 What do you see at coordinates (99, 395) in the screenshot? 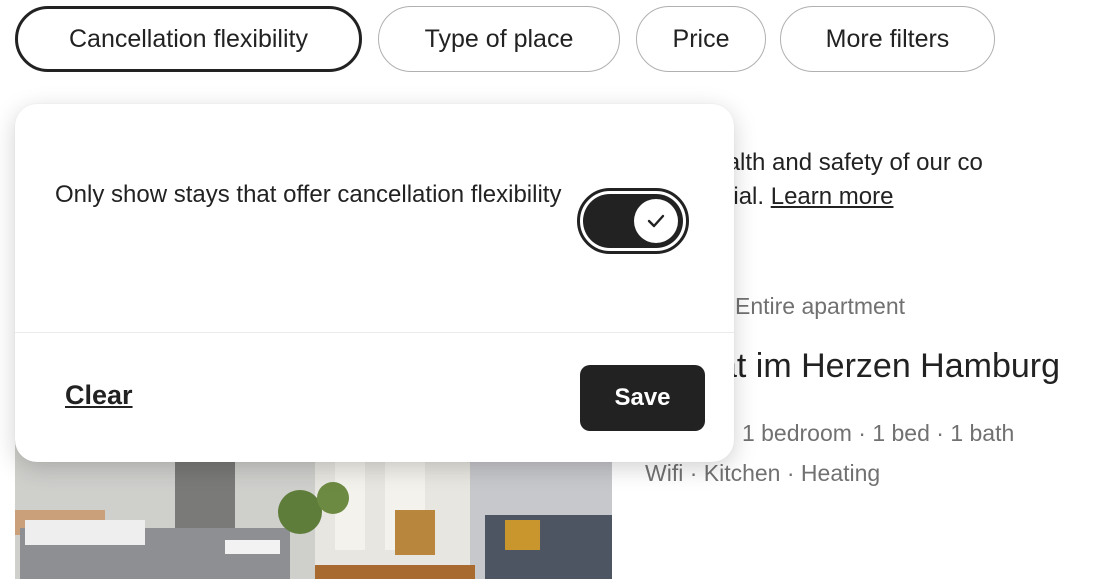
I see `clear-button: Clear` at bounding box center [99, 395].